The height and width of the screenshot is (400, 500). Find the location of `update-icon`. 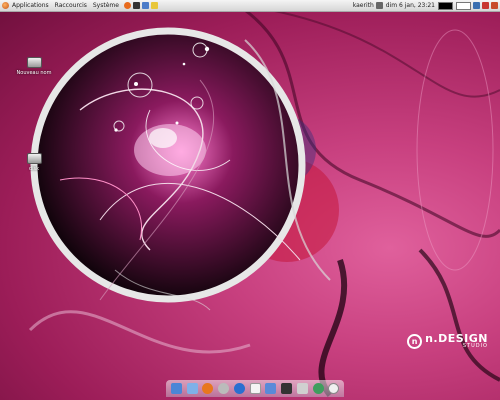

update-icon is located at coordinates (485, 5).